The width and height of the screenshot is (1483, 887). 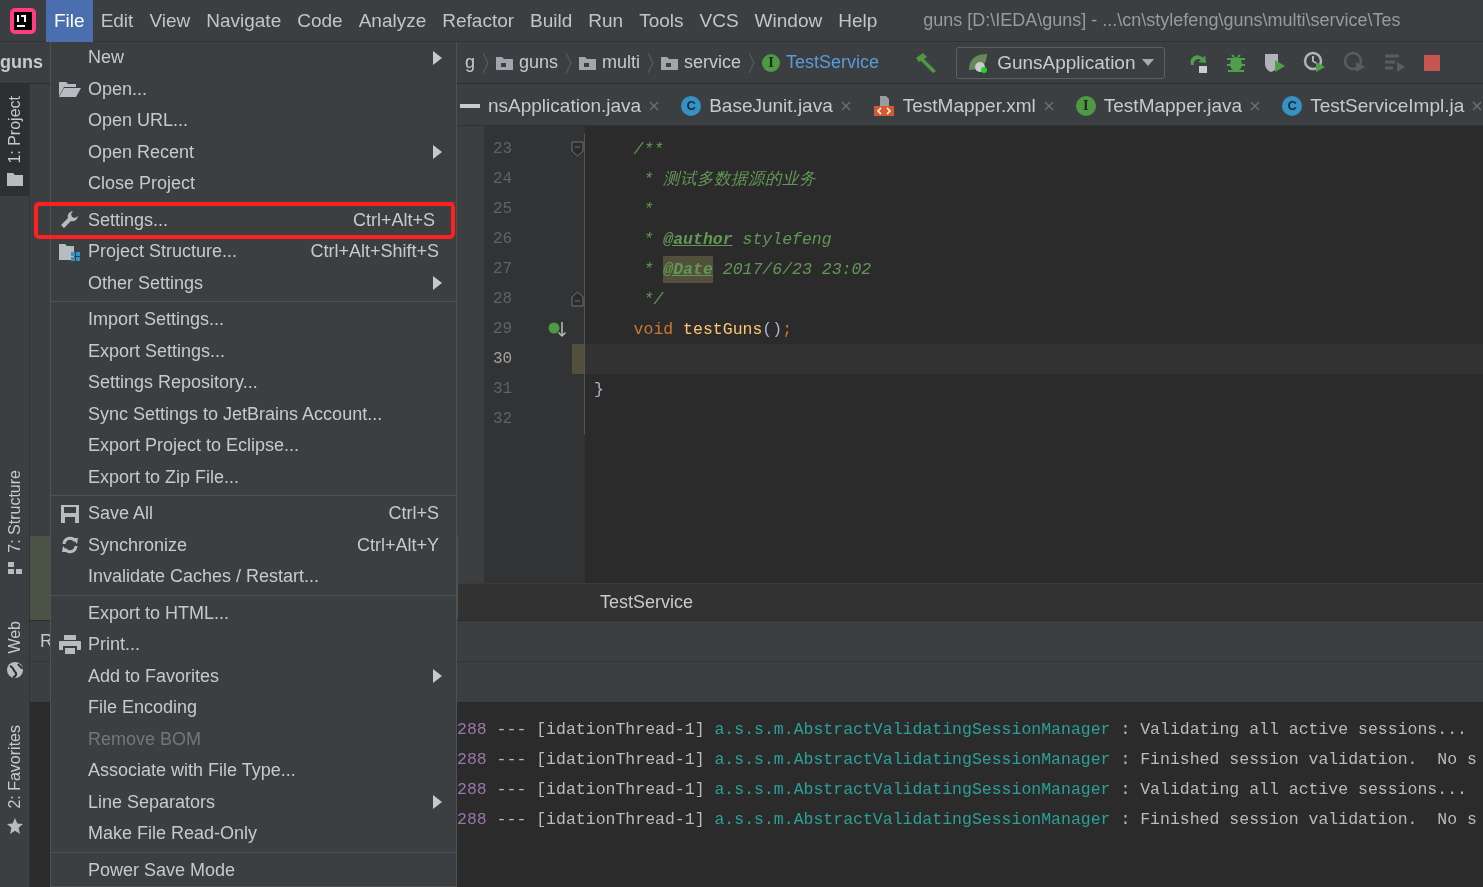 What do you see at coordinates (698, 239) in the screenshot?
I see `code-token: @author` at bounding box center [698, 239].